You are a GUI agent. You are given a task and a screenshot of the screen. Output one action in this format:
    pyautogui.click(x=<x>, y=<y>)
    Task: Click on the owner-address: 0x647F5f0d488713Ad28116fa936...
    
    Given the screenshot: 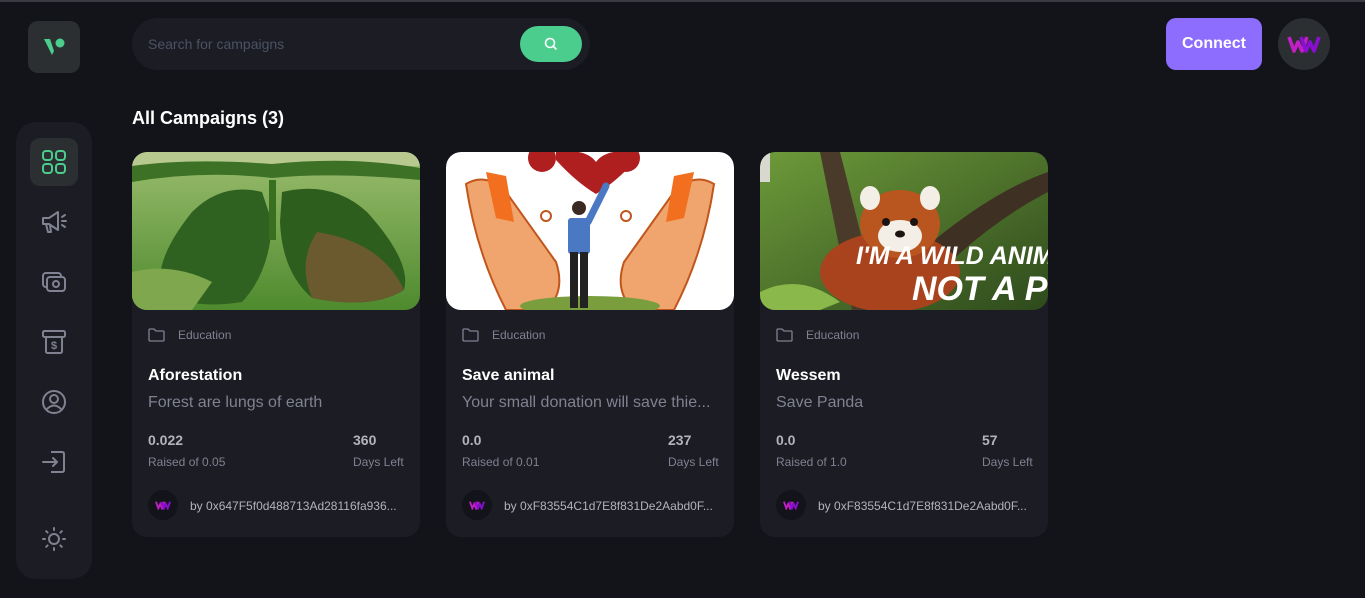 What is the action you would take?
    pyautogui.click(x=301, y=506)
    